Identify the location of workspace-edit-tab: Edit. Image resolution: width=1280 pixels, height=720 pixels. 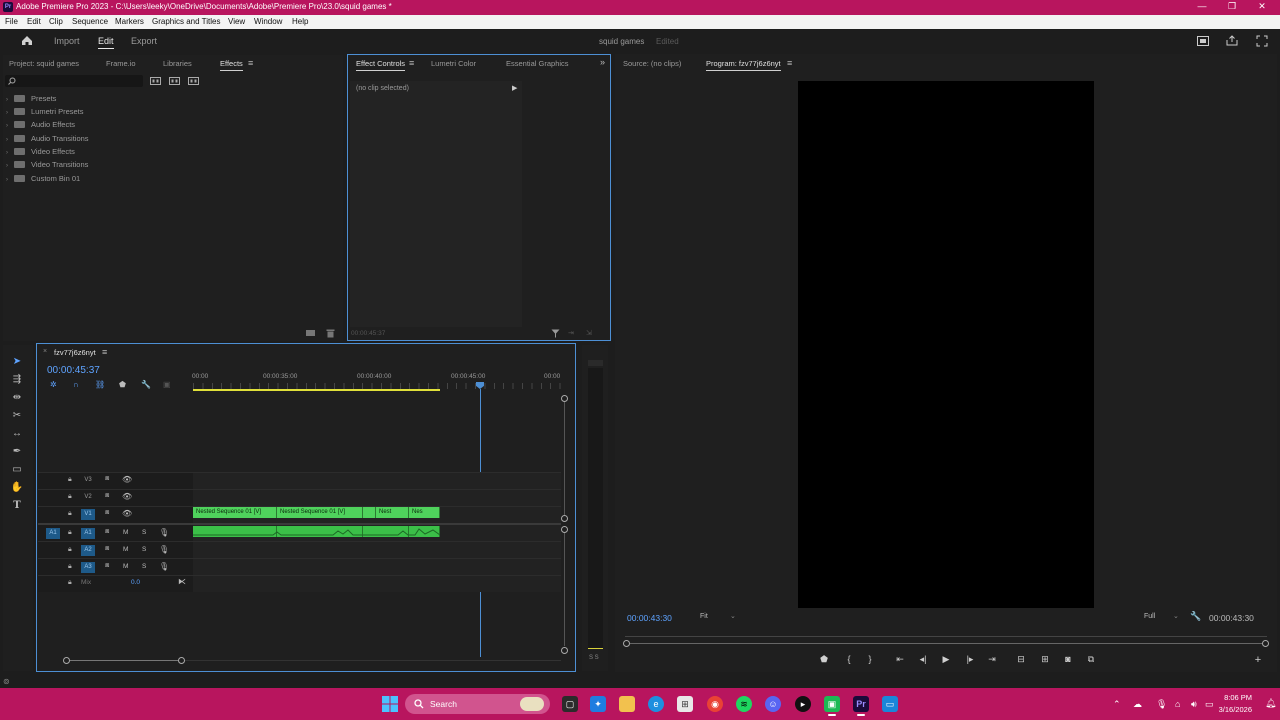
(106, 42).